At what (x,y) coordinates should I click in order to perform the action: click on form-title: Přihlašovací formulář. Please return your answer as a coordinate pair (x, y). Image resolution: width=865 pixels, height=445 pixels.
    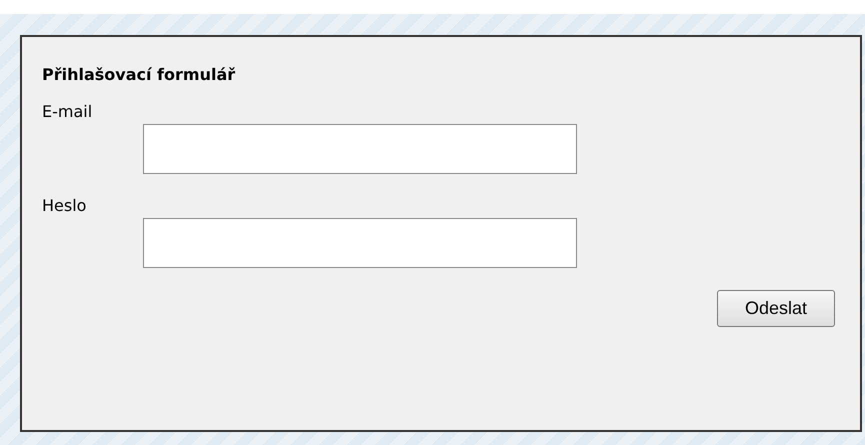
    Looking at the image, I should click on (139, 74).